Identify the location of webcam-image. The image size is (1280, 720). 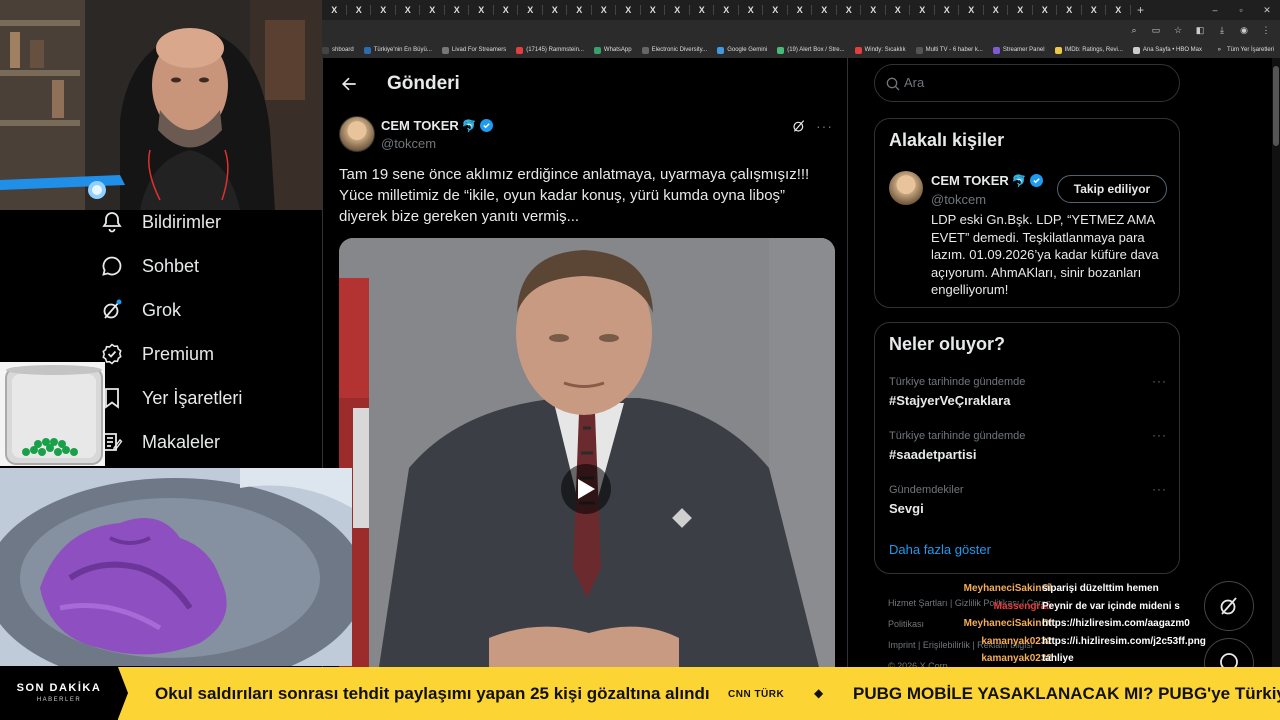
(161, 105).